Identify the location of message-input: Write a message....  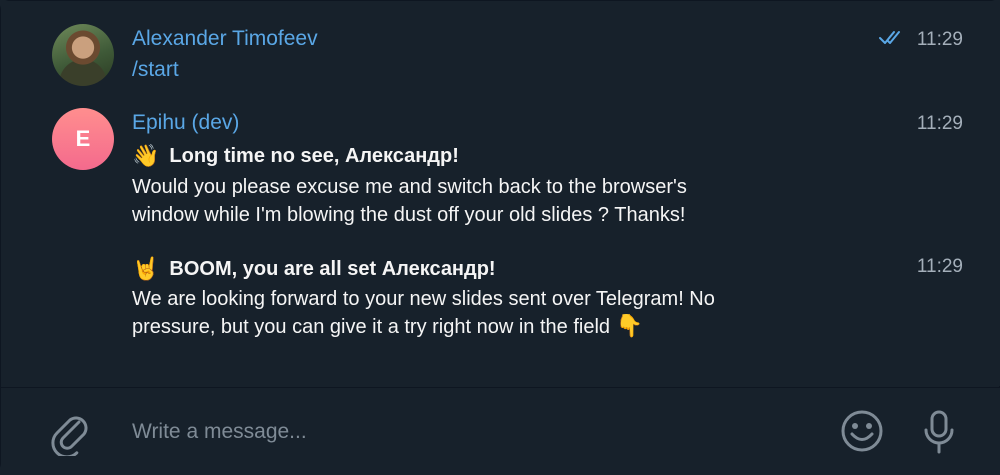
(219, 432).